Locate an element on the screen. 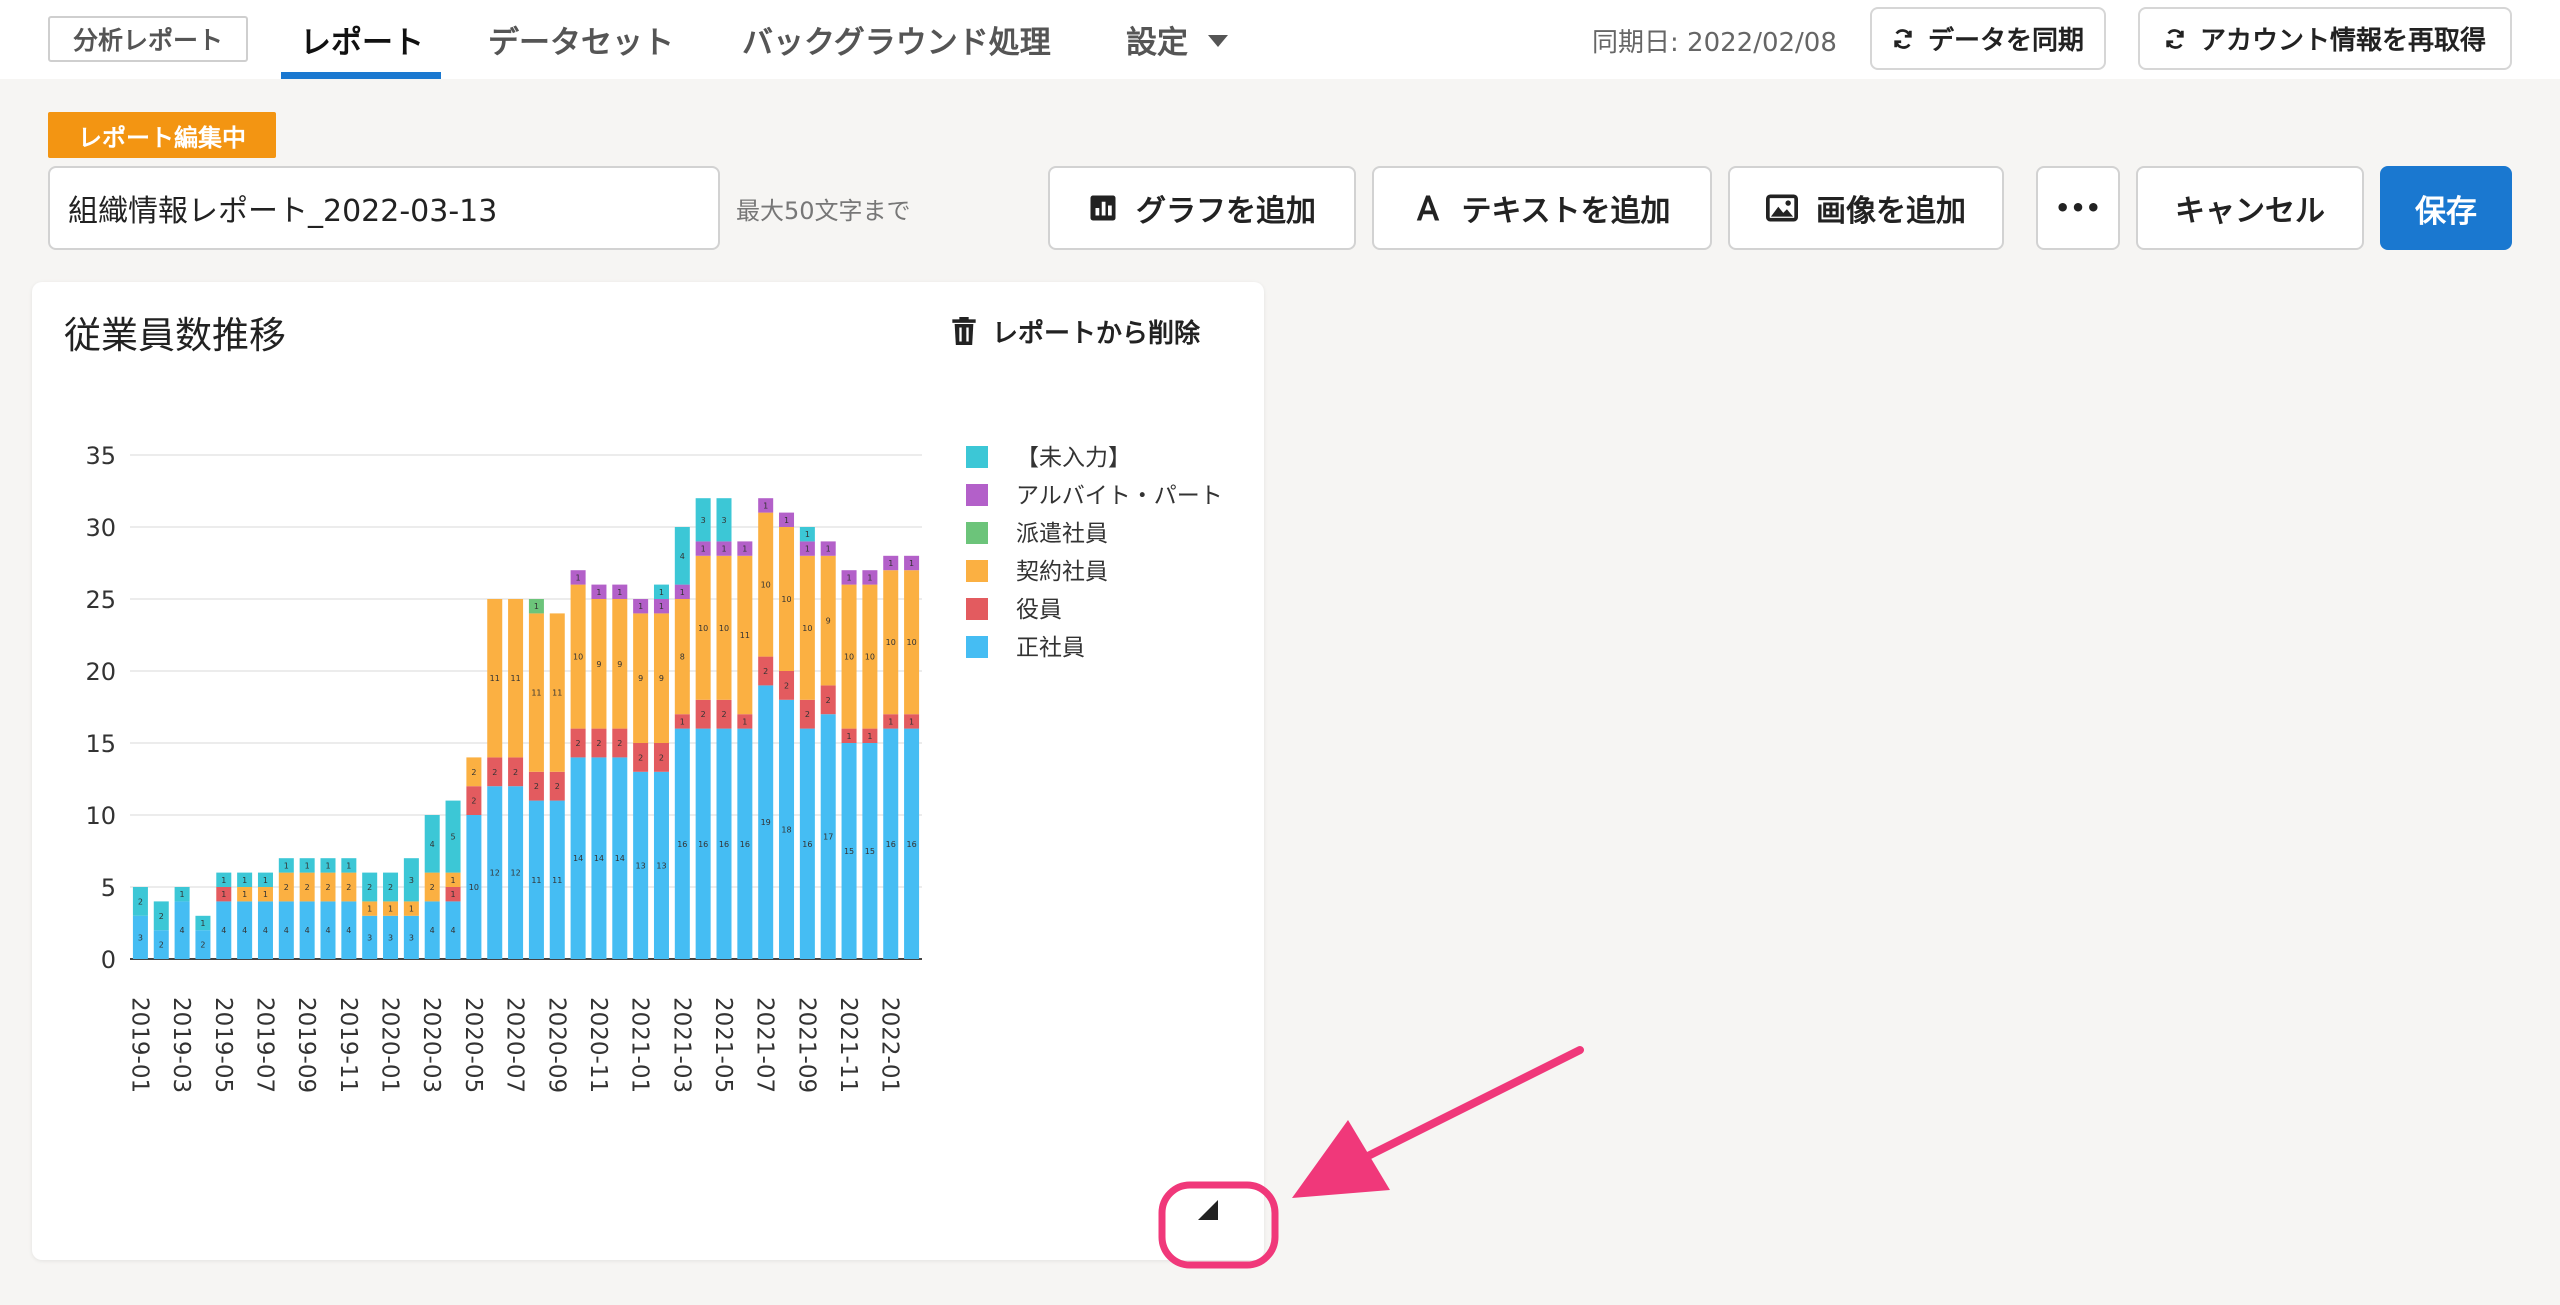 This screenshot has height=1305, width=2560. x-tick-label: 2019-01 is located at coordinates (139, 1045).